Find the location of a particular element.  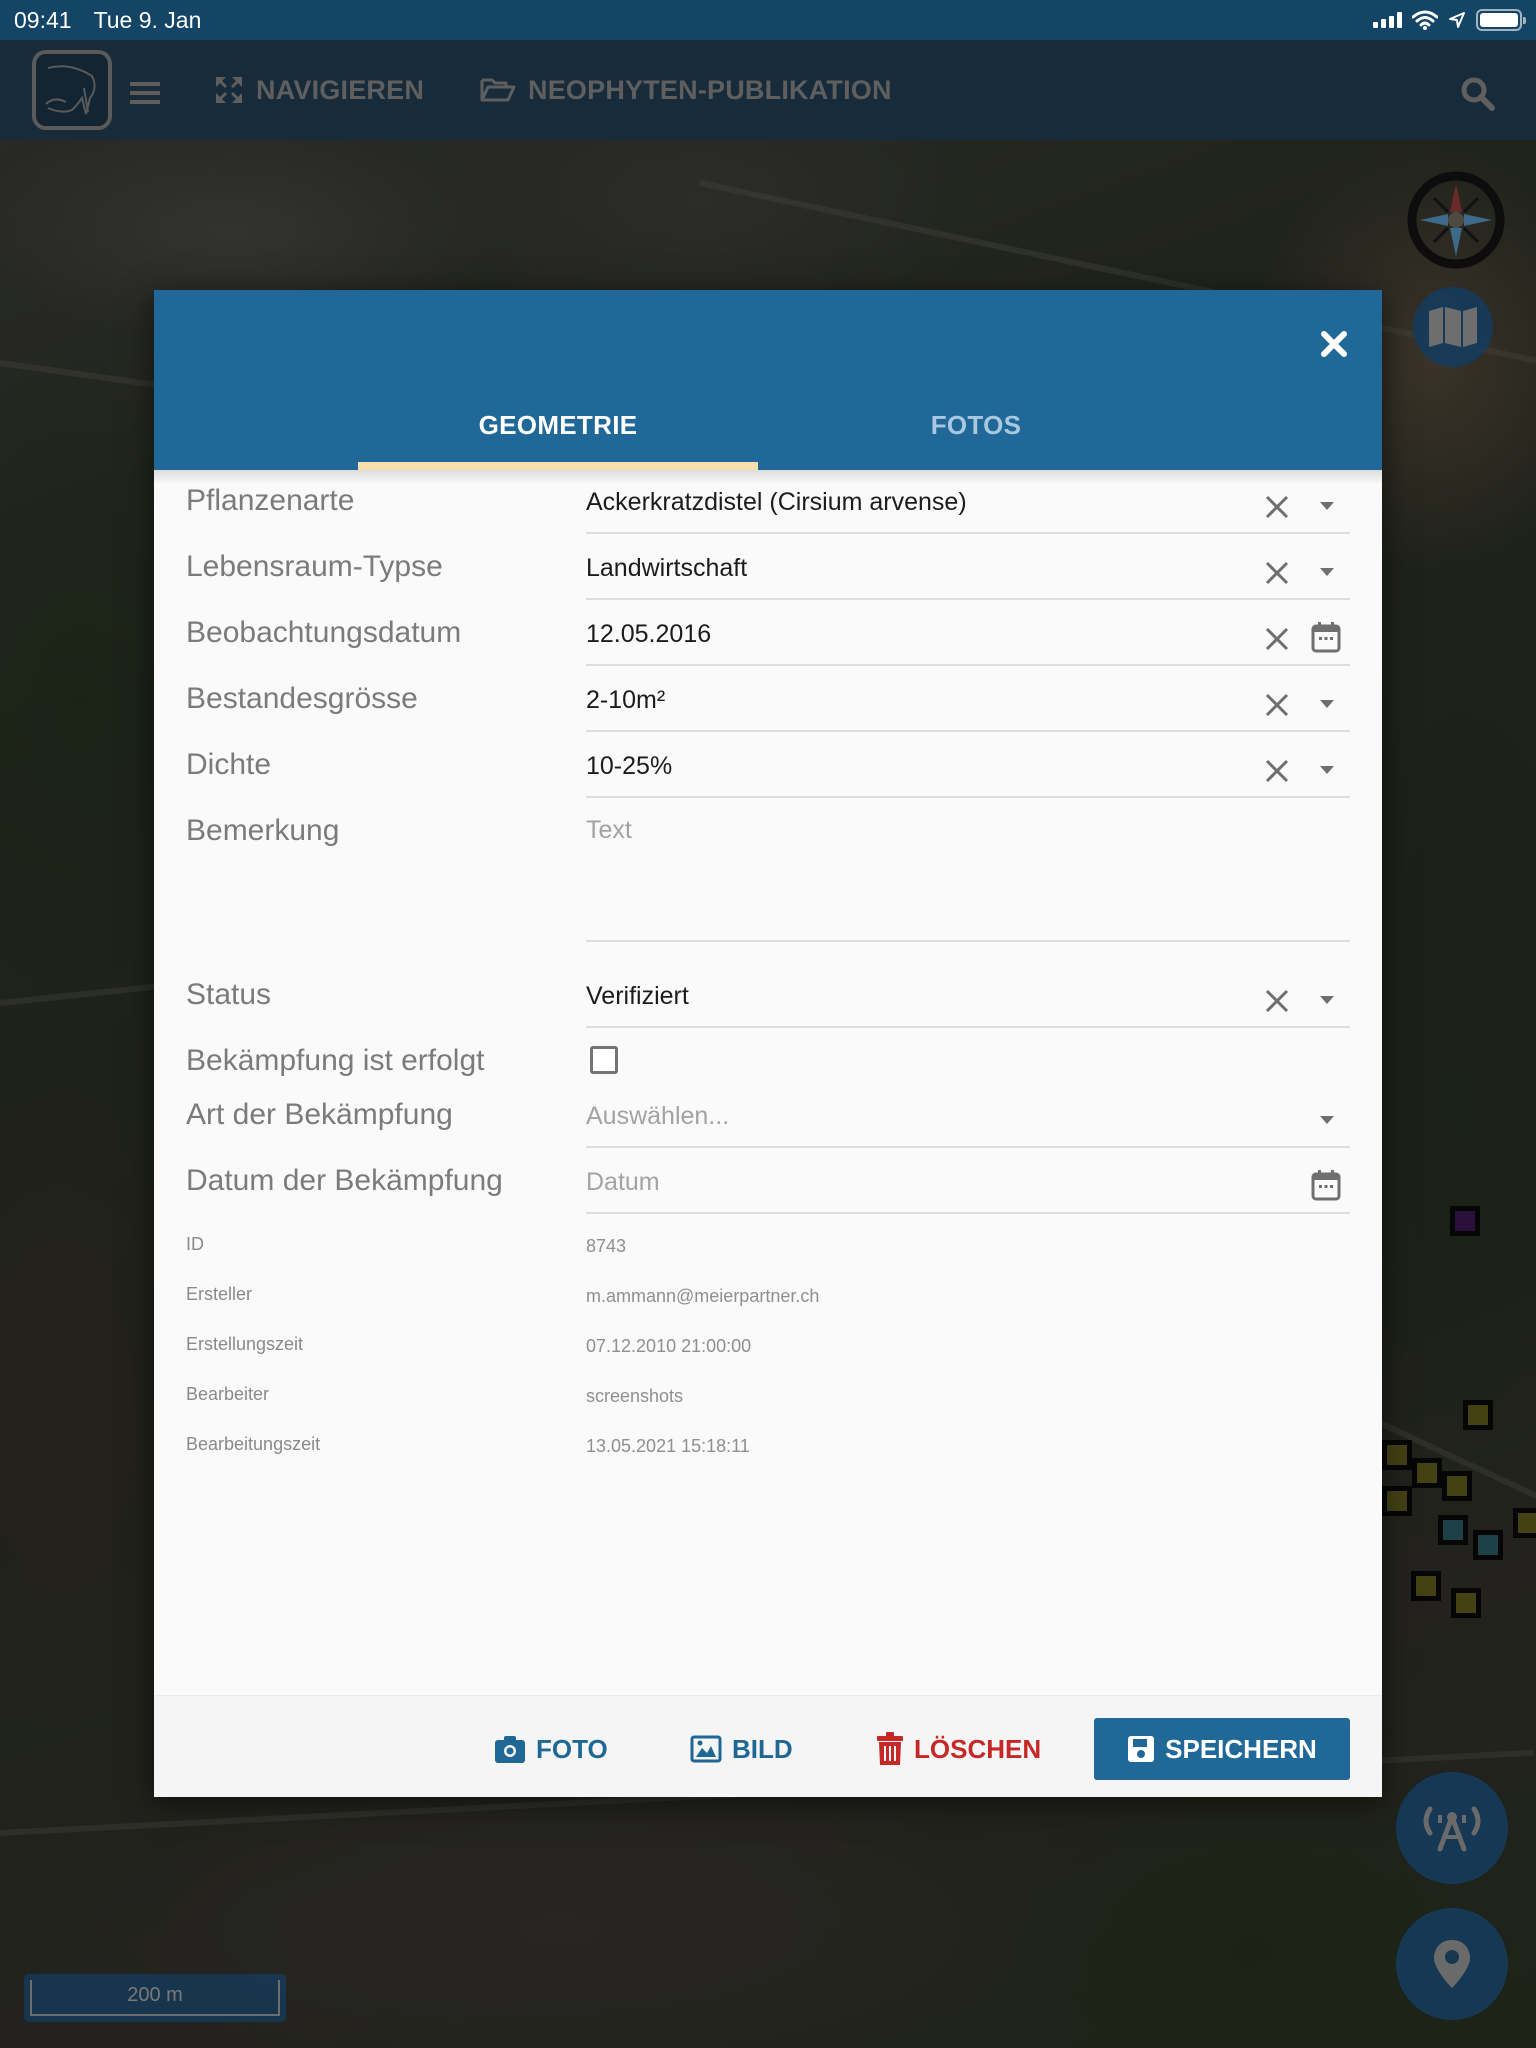

field-value: Landwirtschaft is located at coordinates (667, 568).